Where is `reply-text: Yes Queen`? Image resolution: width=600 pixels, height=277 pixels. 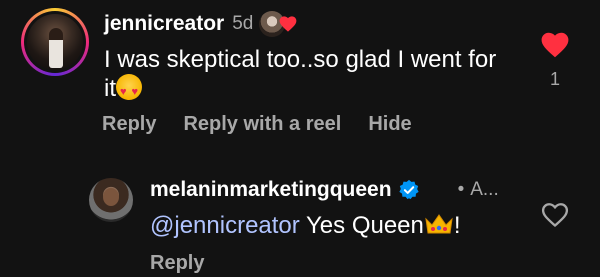 reply-text: Yes Queen is located at coordinates (361, 225).